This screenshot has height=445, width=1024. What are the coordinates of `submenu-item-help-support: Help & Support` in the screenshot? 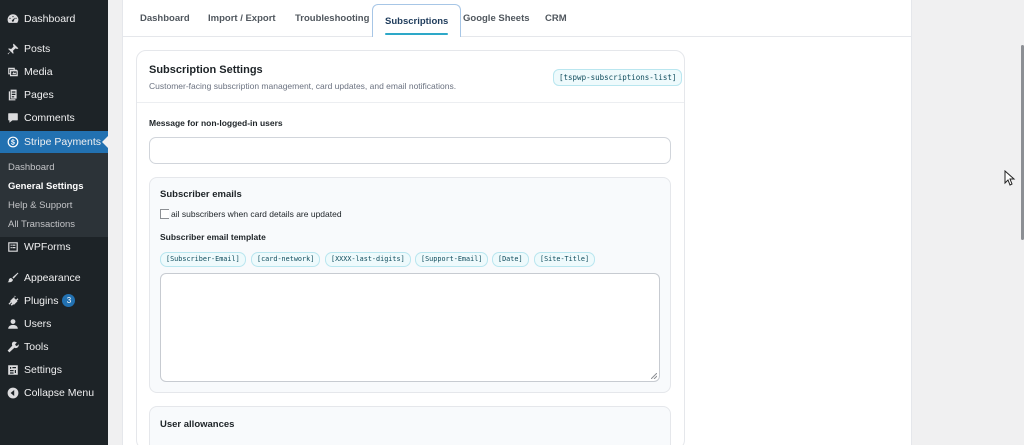 It's located at (40, 205).